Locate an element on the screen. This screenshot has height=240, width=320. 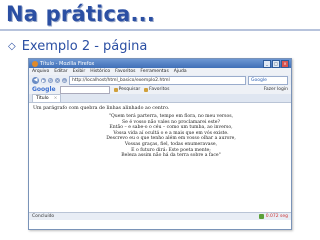
window-titlebar: Título - Mozilla Firefox _ □ × is located at coordinates (160, 63).